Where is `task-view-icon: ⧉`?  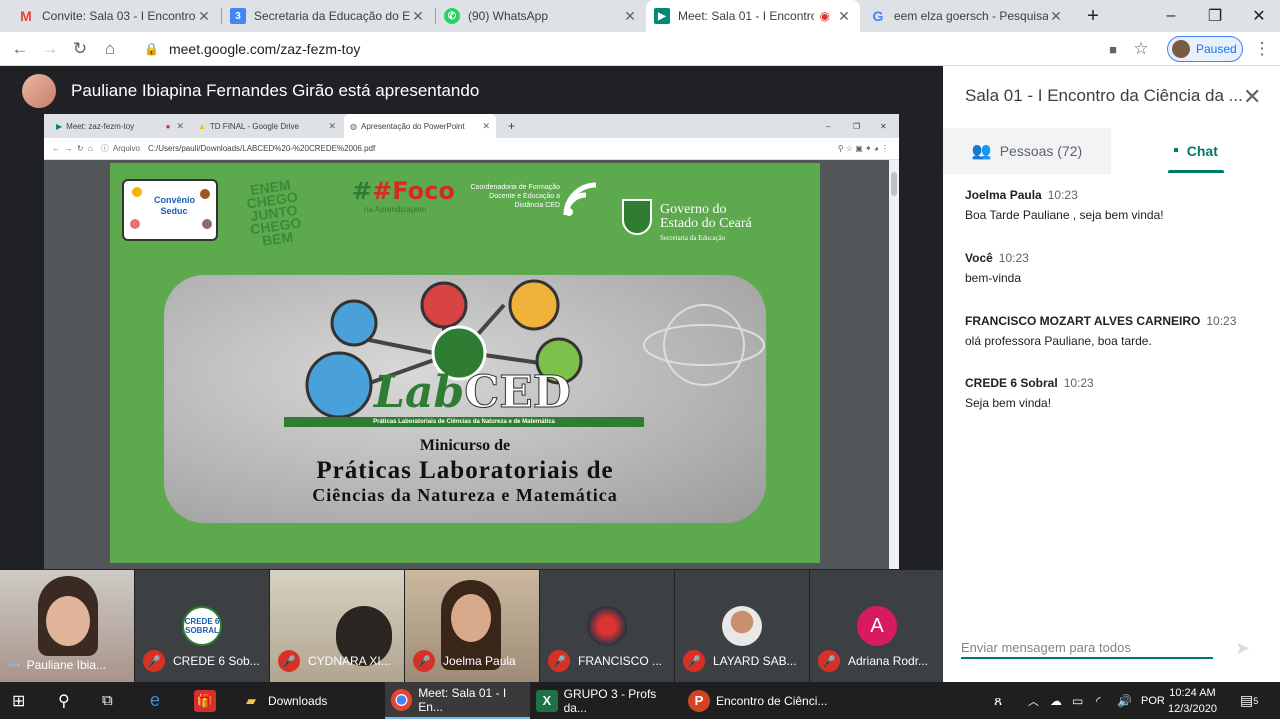
task-view-icon: ⧉ is located at coordinates (107, 700).